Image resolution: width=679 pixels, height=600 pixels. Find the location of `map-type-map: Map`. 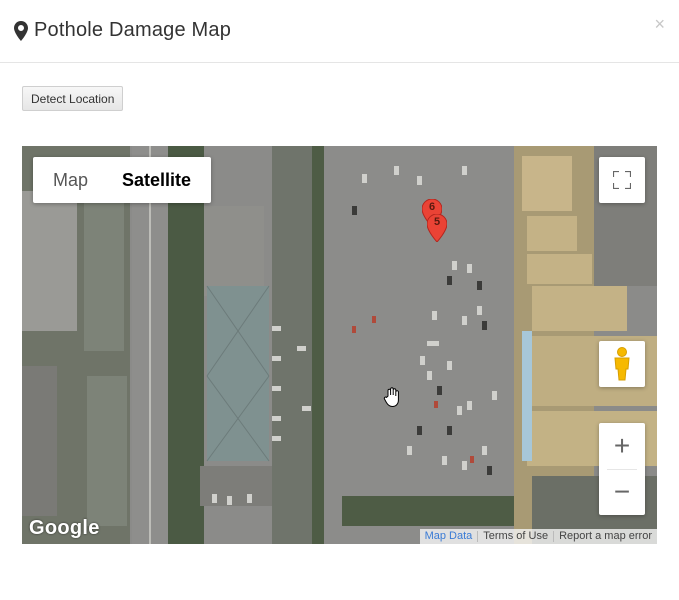

map-type-map: Map is located at coordinates (69, 180).